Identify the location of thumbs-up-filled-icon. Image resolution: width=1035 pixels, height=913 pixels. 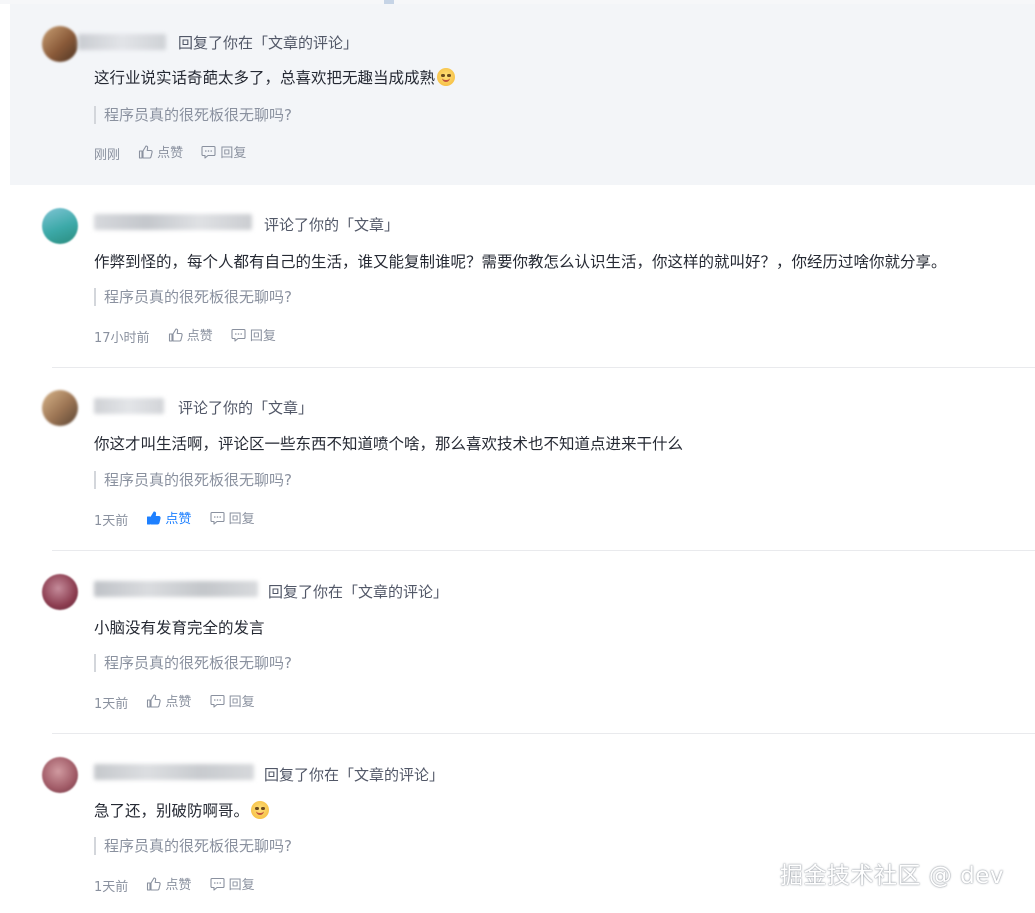
(154, 517).